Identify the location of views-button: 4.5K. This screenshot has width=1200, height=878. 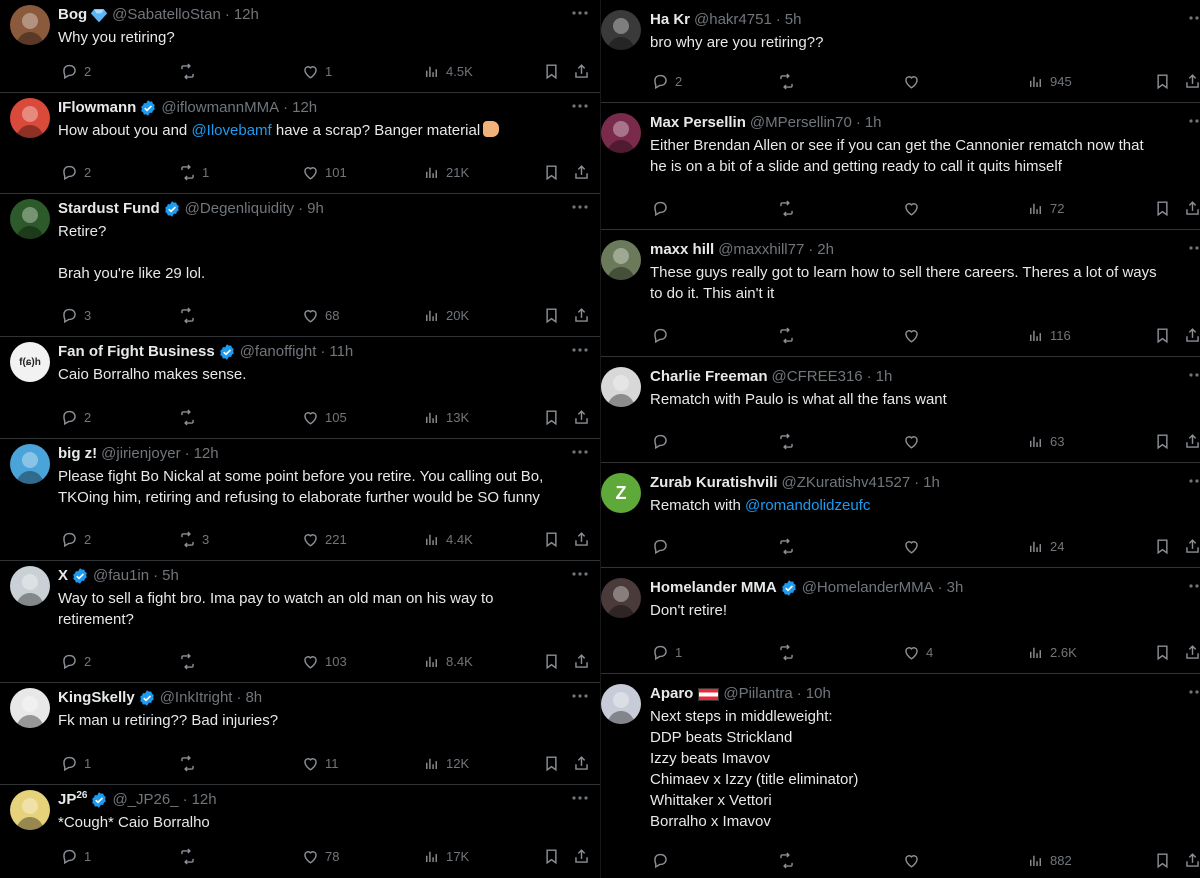
(447, 71).